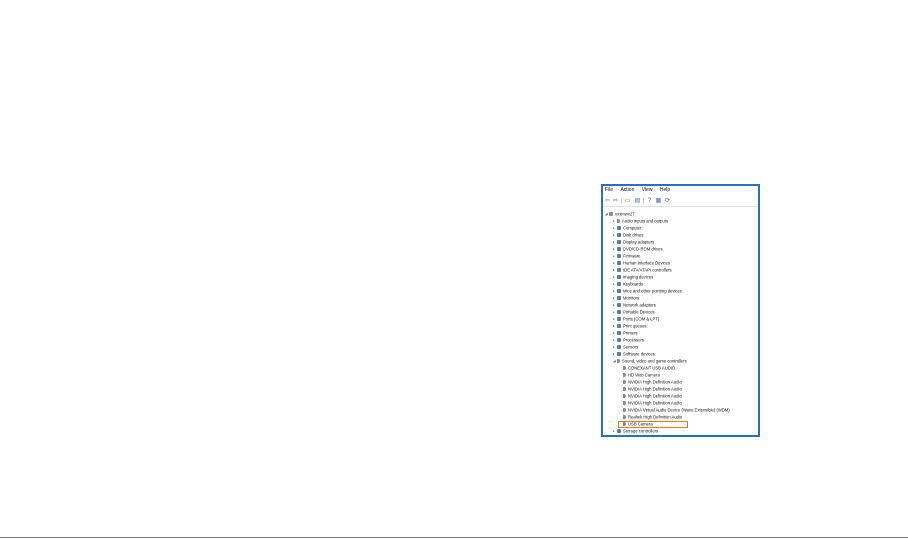 Image resolution: width=908 pixels, height=540 pixels. What do you see at coordinates (454, 537) in the screenshot?
I see `bottom-rule` at bounding box center [454, 537].